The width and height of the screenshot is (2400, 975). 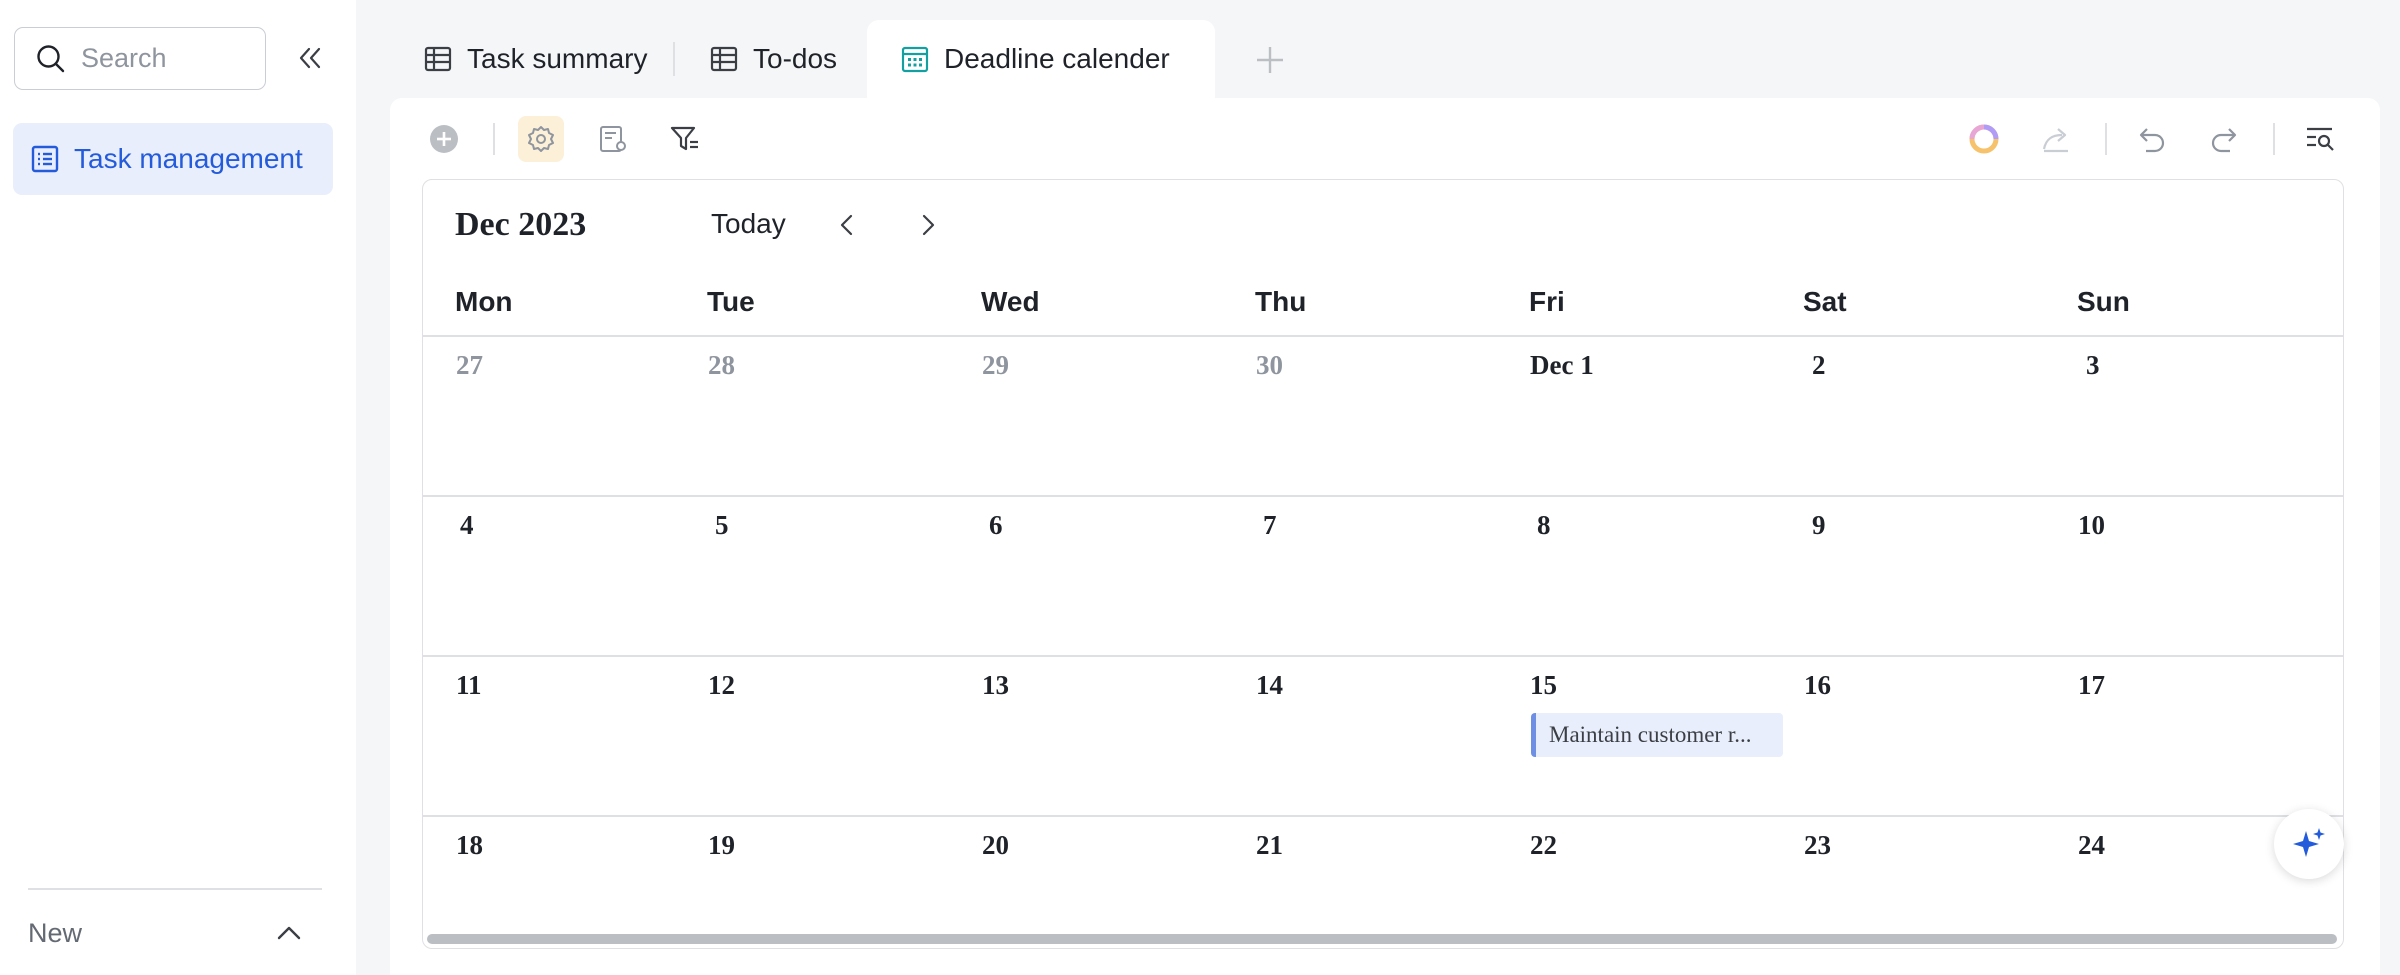 What do you see at coordinates (721, 365) in the screenshot?
I see `day-cell: 28` at bounding box center [721, 365].